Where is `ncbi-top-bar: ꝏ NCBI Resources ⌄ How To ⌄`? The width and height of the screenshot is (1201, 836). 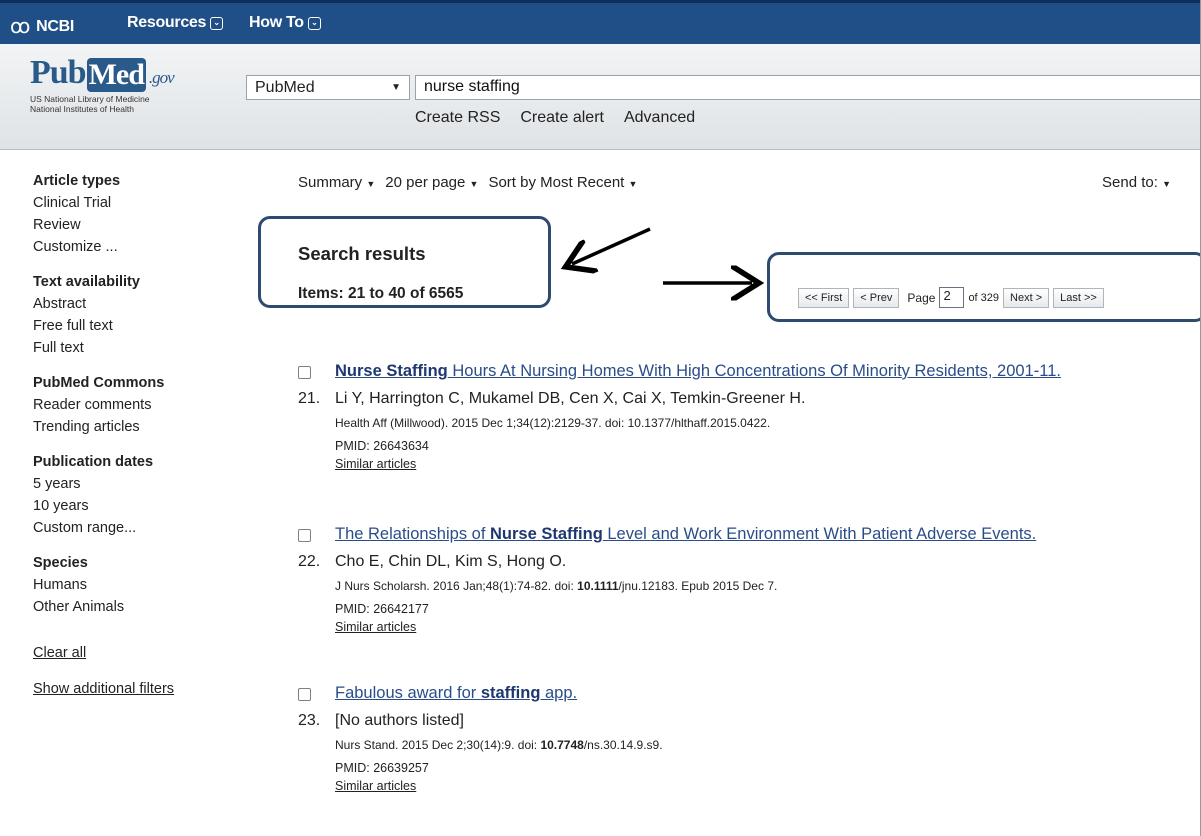 ncbi-top-bar: ꝏ NCBI Resources ⌄ How To ⌄ is located at coordinates (600, 22).